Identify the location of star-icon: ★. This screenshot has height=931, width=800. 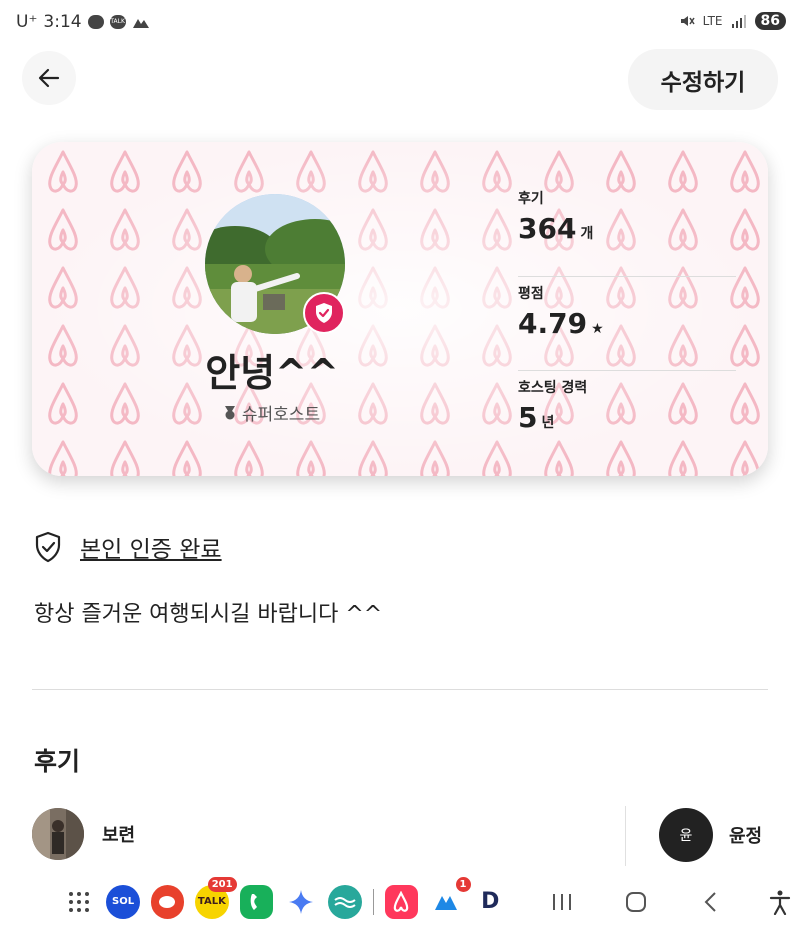
(597, 329).